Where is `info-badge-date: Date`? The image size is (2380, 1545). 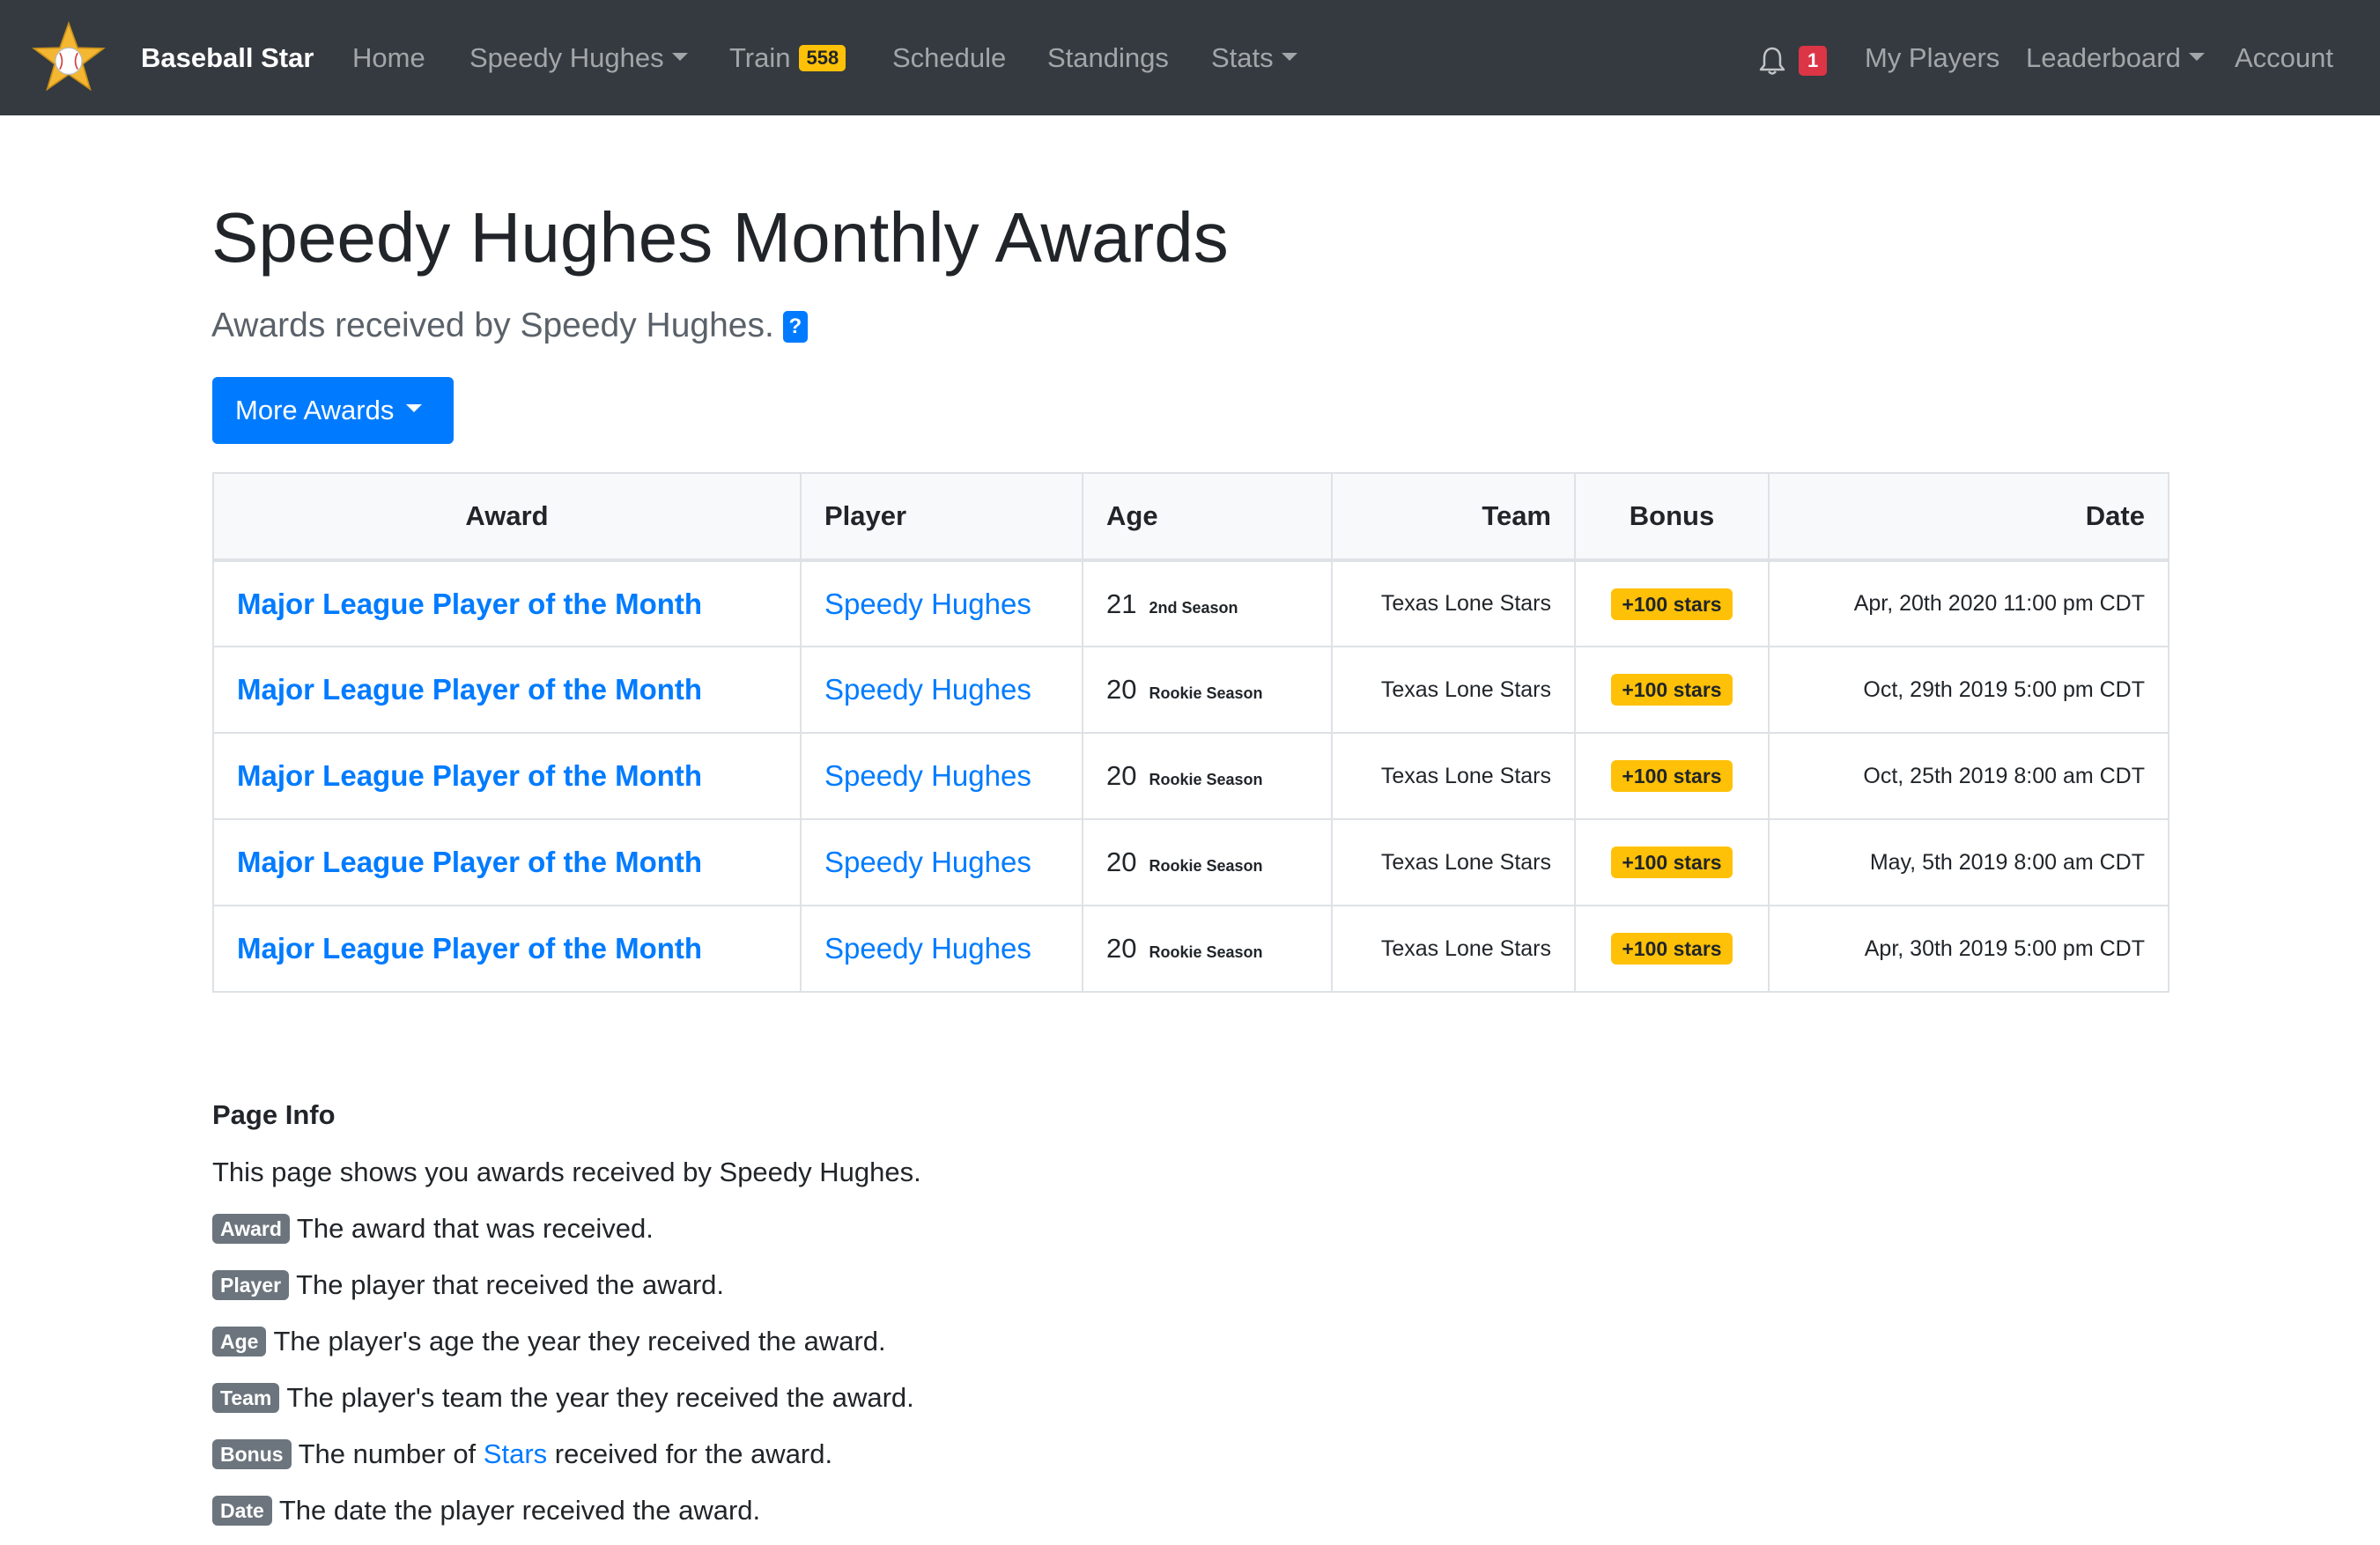 info-badge-date: Date is located at coordinates (242, 1511).